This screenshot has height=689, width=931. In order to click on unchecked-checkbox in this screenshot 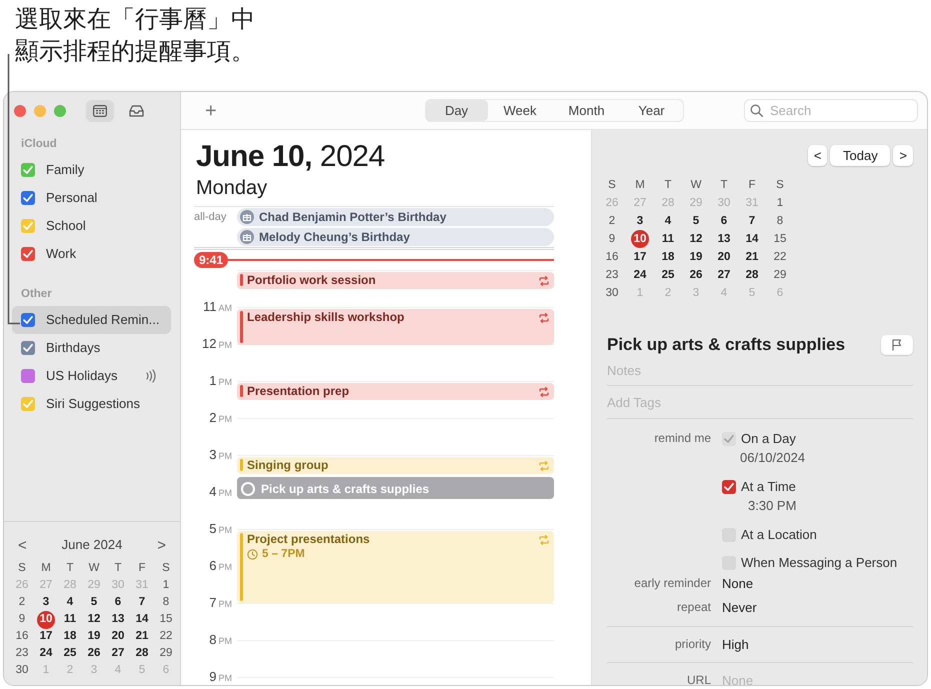, I will do `click(28, 376)`.